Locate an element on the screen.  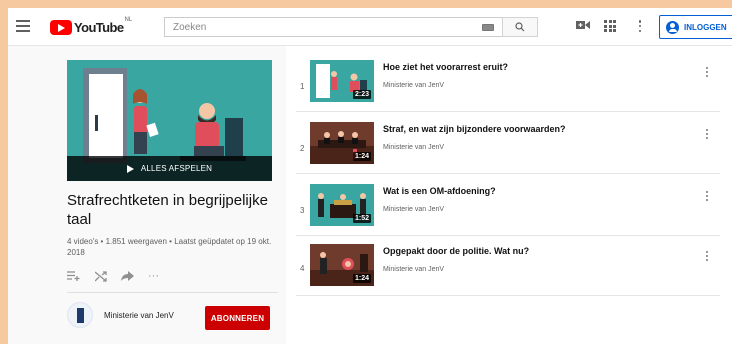
play-icon is located at coordinates (130, 168).